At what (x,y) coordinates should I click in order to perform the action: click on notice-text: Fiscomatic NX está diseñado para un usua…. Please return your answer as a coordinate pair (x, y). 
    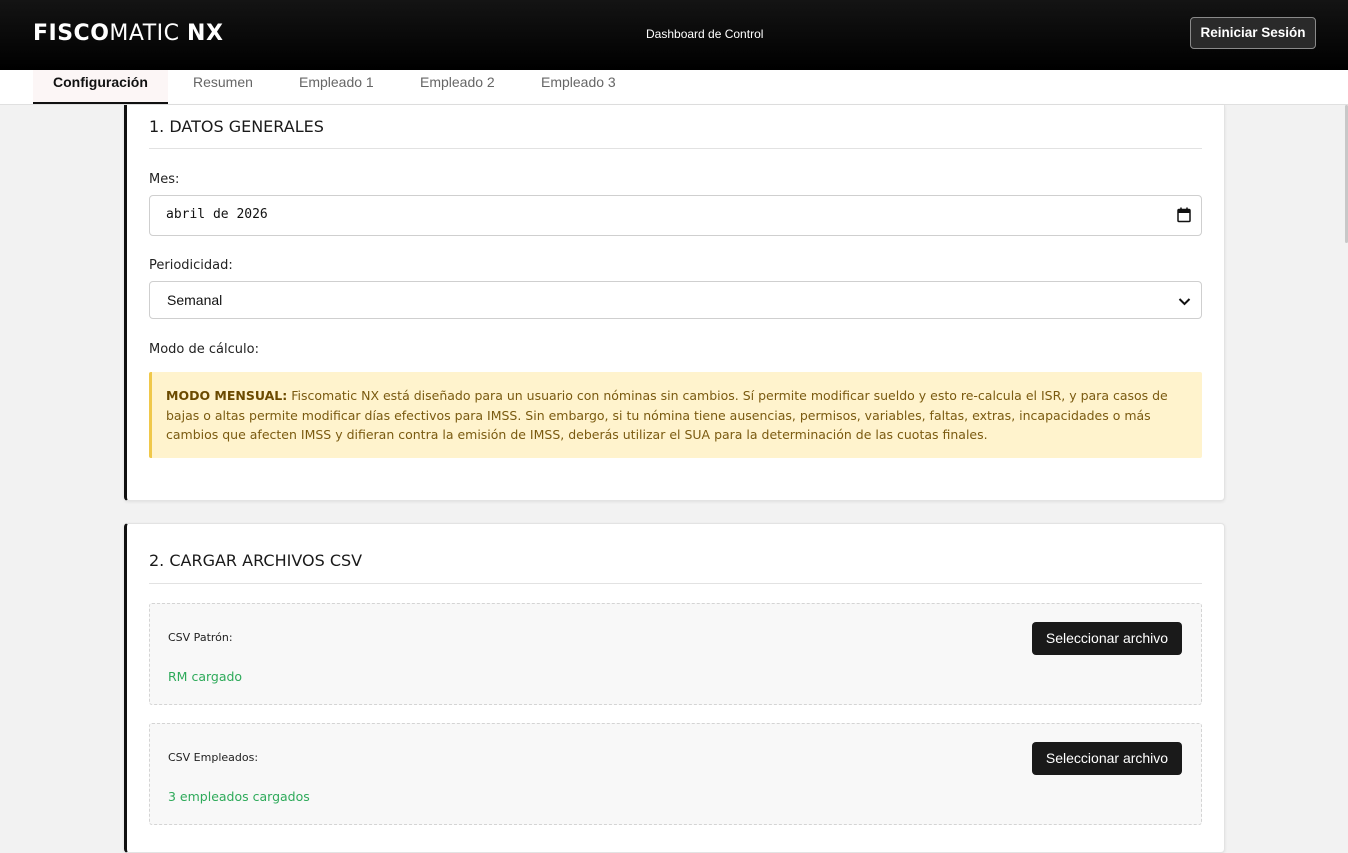
    Looking at the image, I should click on (667, 415).